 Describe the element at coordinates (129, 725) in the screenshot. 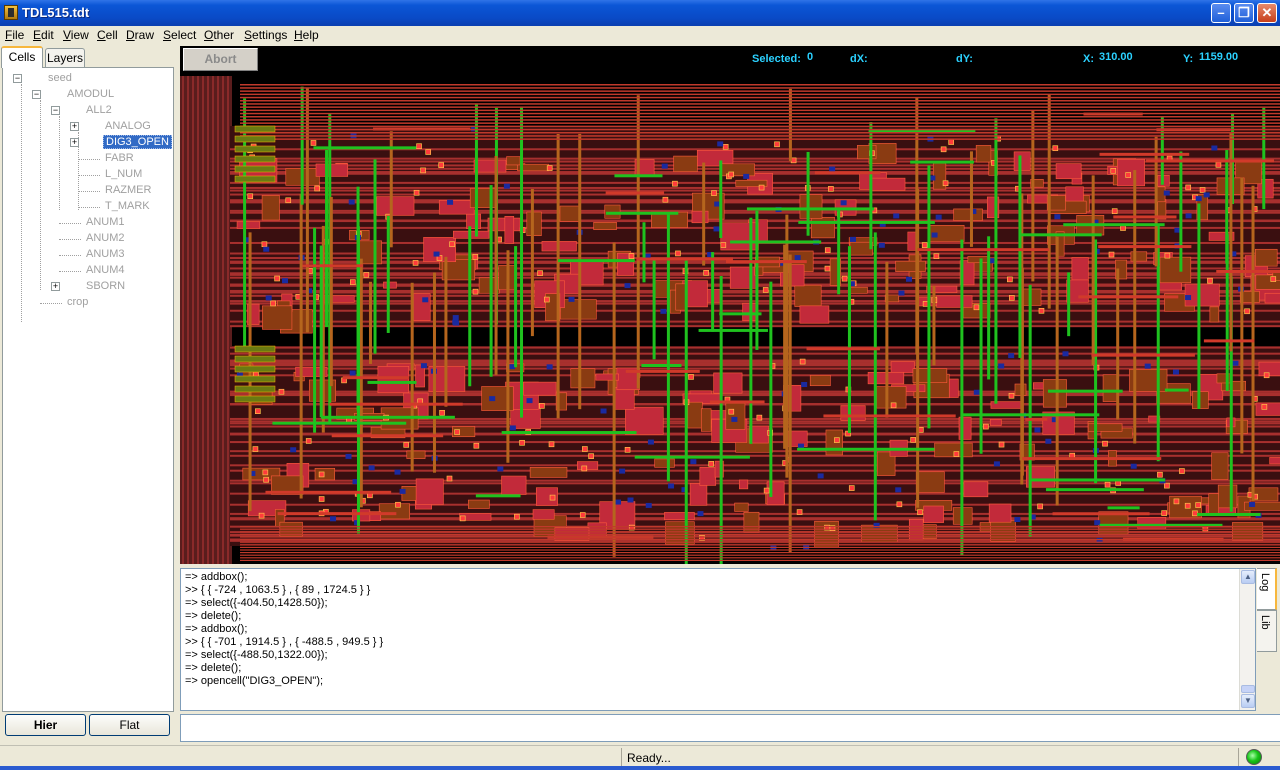

I see `flat-button: Flat` at that location.